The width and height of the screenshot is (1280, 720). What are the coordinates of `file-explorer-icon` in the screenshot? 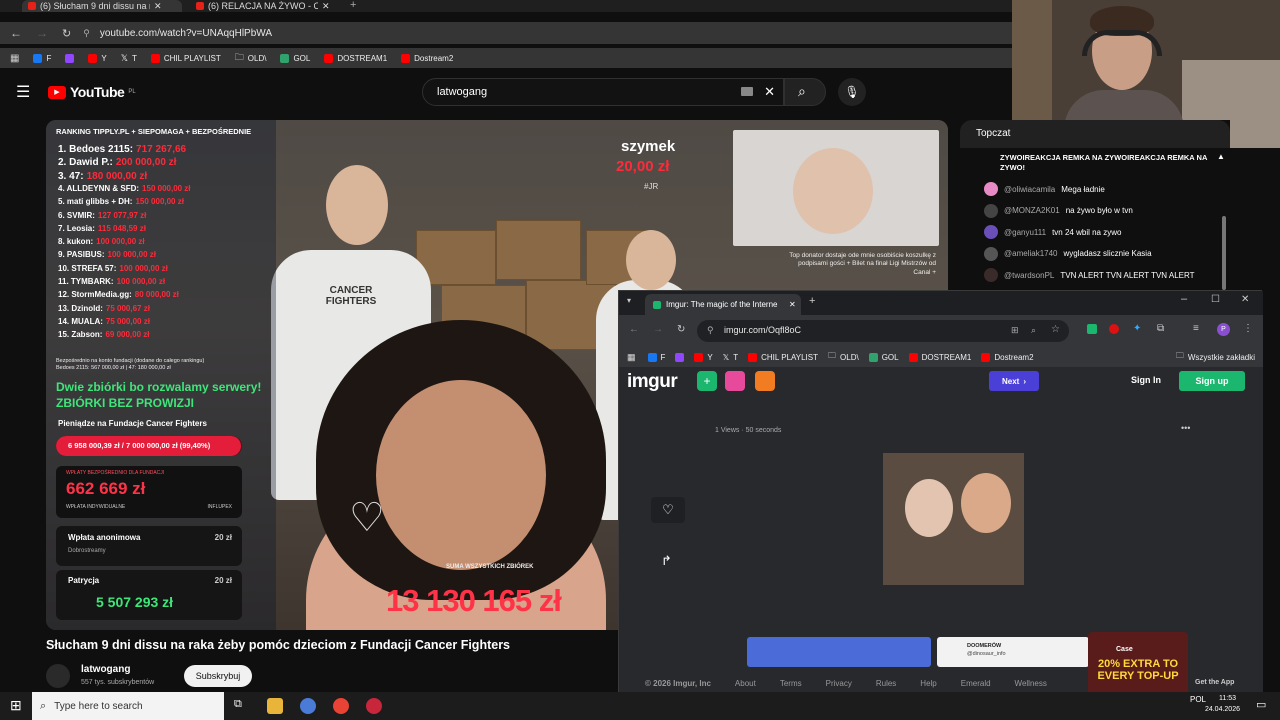 It's located at (275, 706).